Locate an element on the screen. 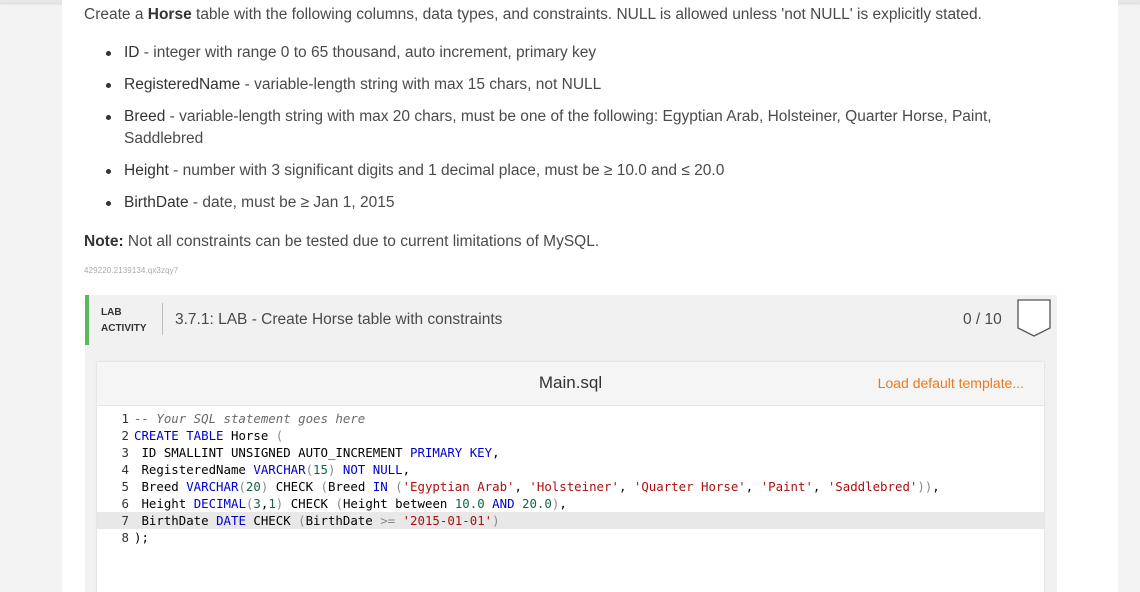 Image resolution: width=1140 pixels, height=592 pixels. header-divider is located at coordinates (162, 319).